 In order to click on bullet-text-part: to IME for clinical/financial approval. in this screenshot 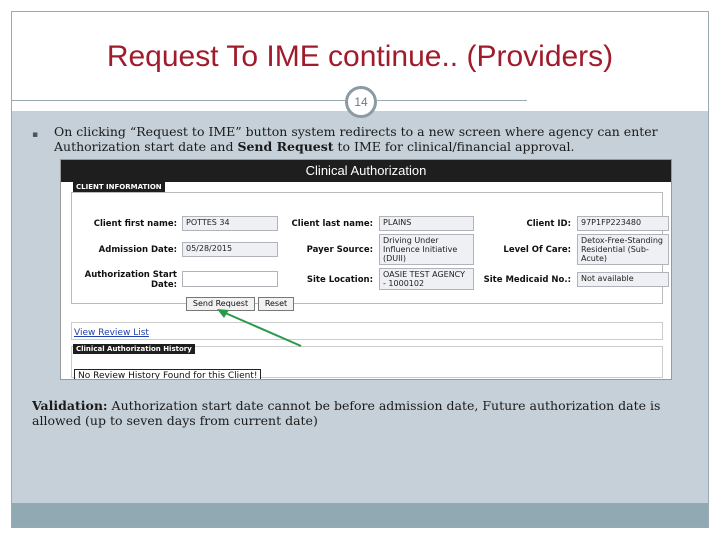, I will do `click(454, 146)`.